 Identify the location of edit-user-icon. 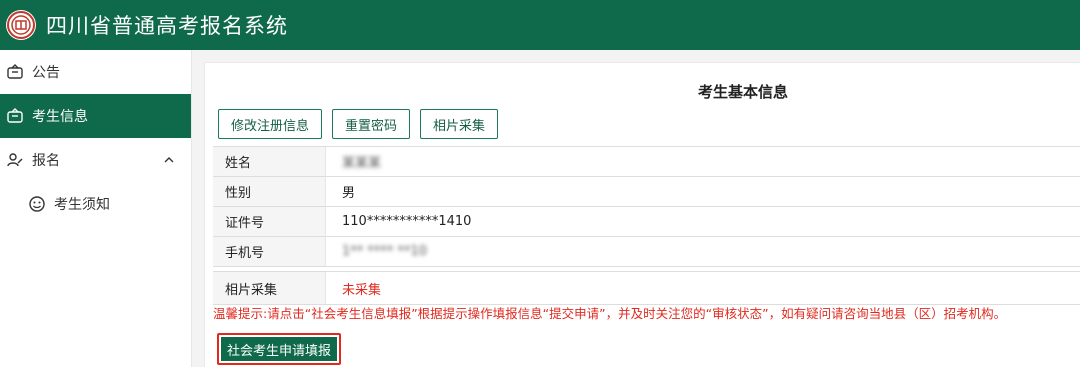
(15, 160).